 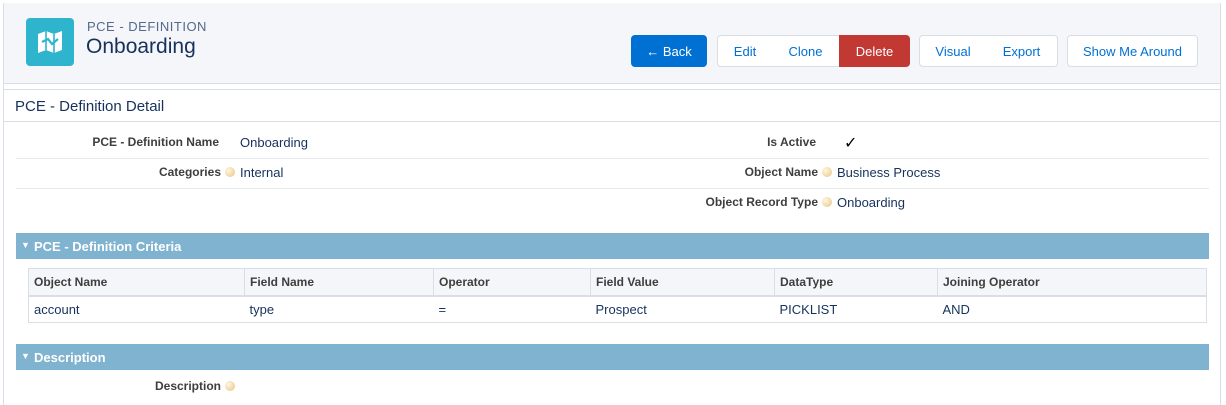 I want to click on description-label: Description, so click(x=195, y=386).